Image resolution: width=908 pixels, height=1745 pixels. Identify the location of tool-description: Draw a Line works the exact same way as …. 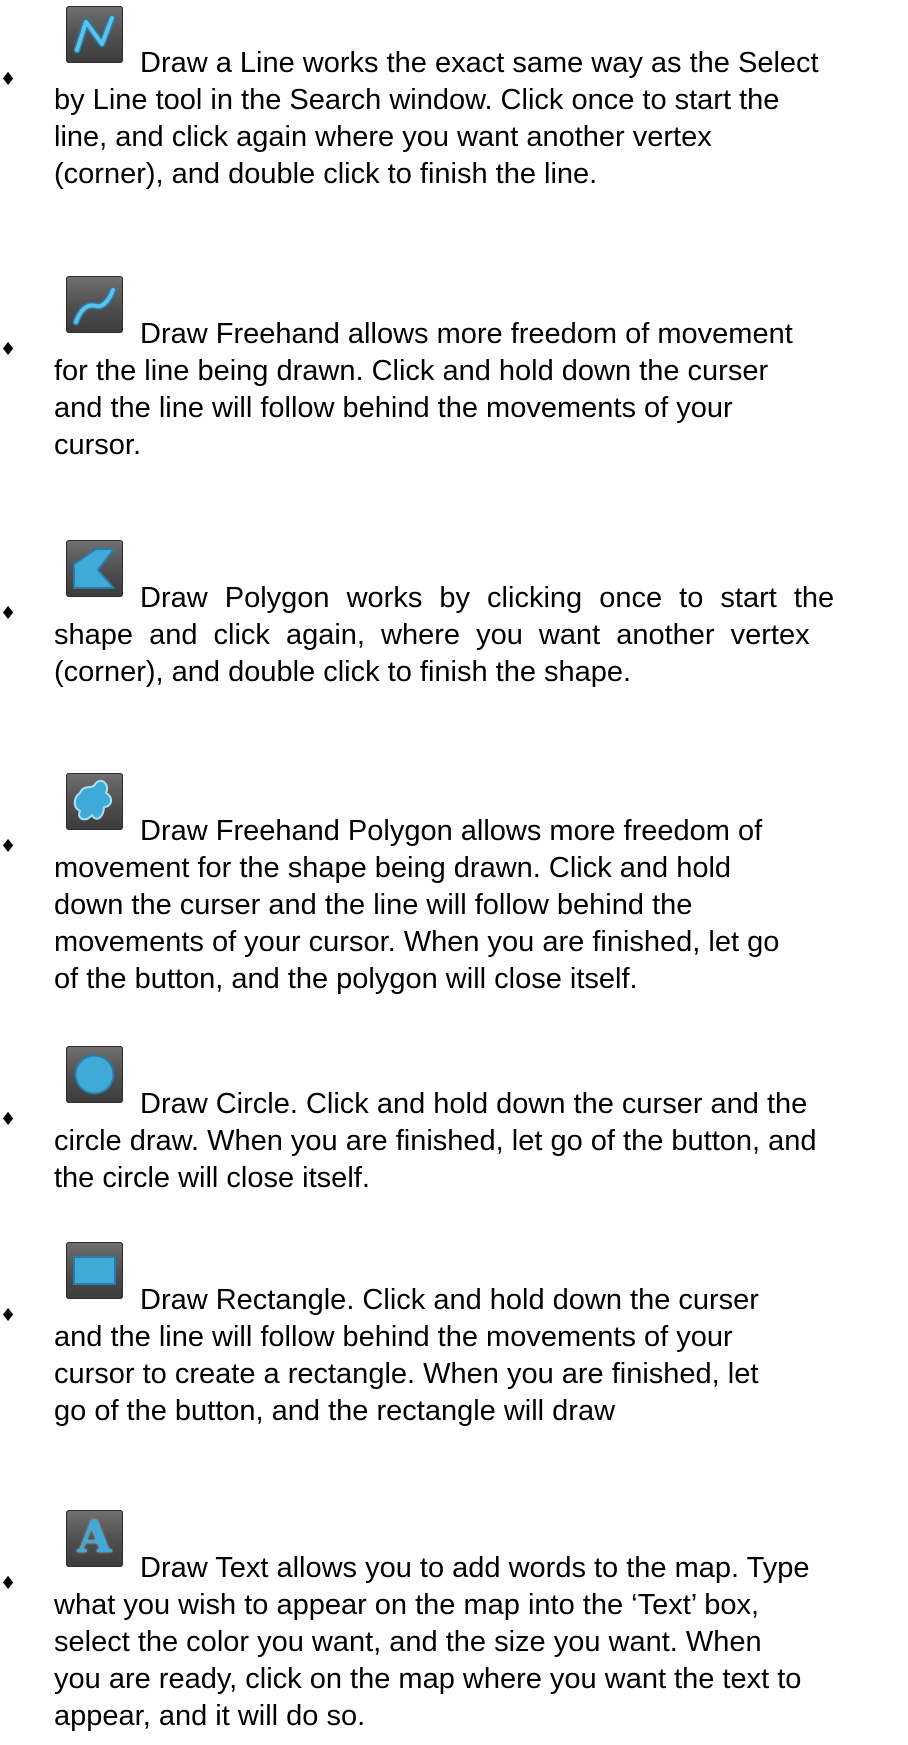
(436, 118).